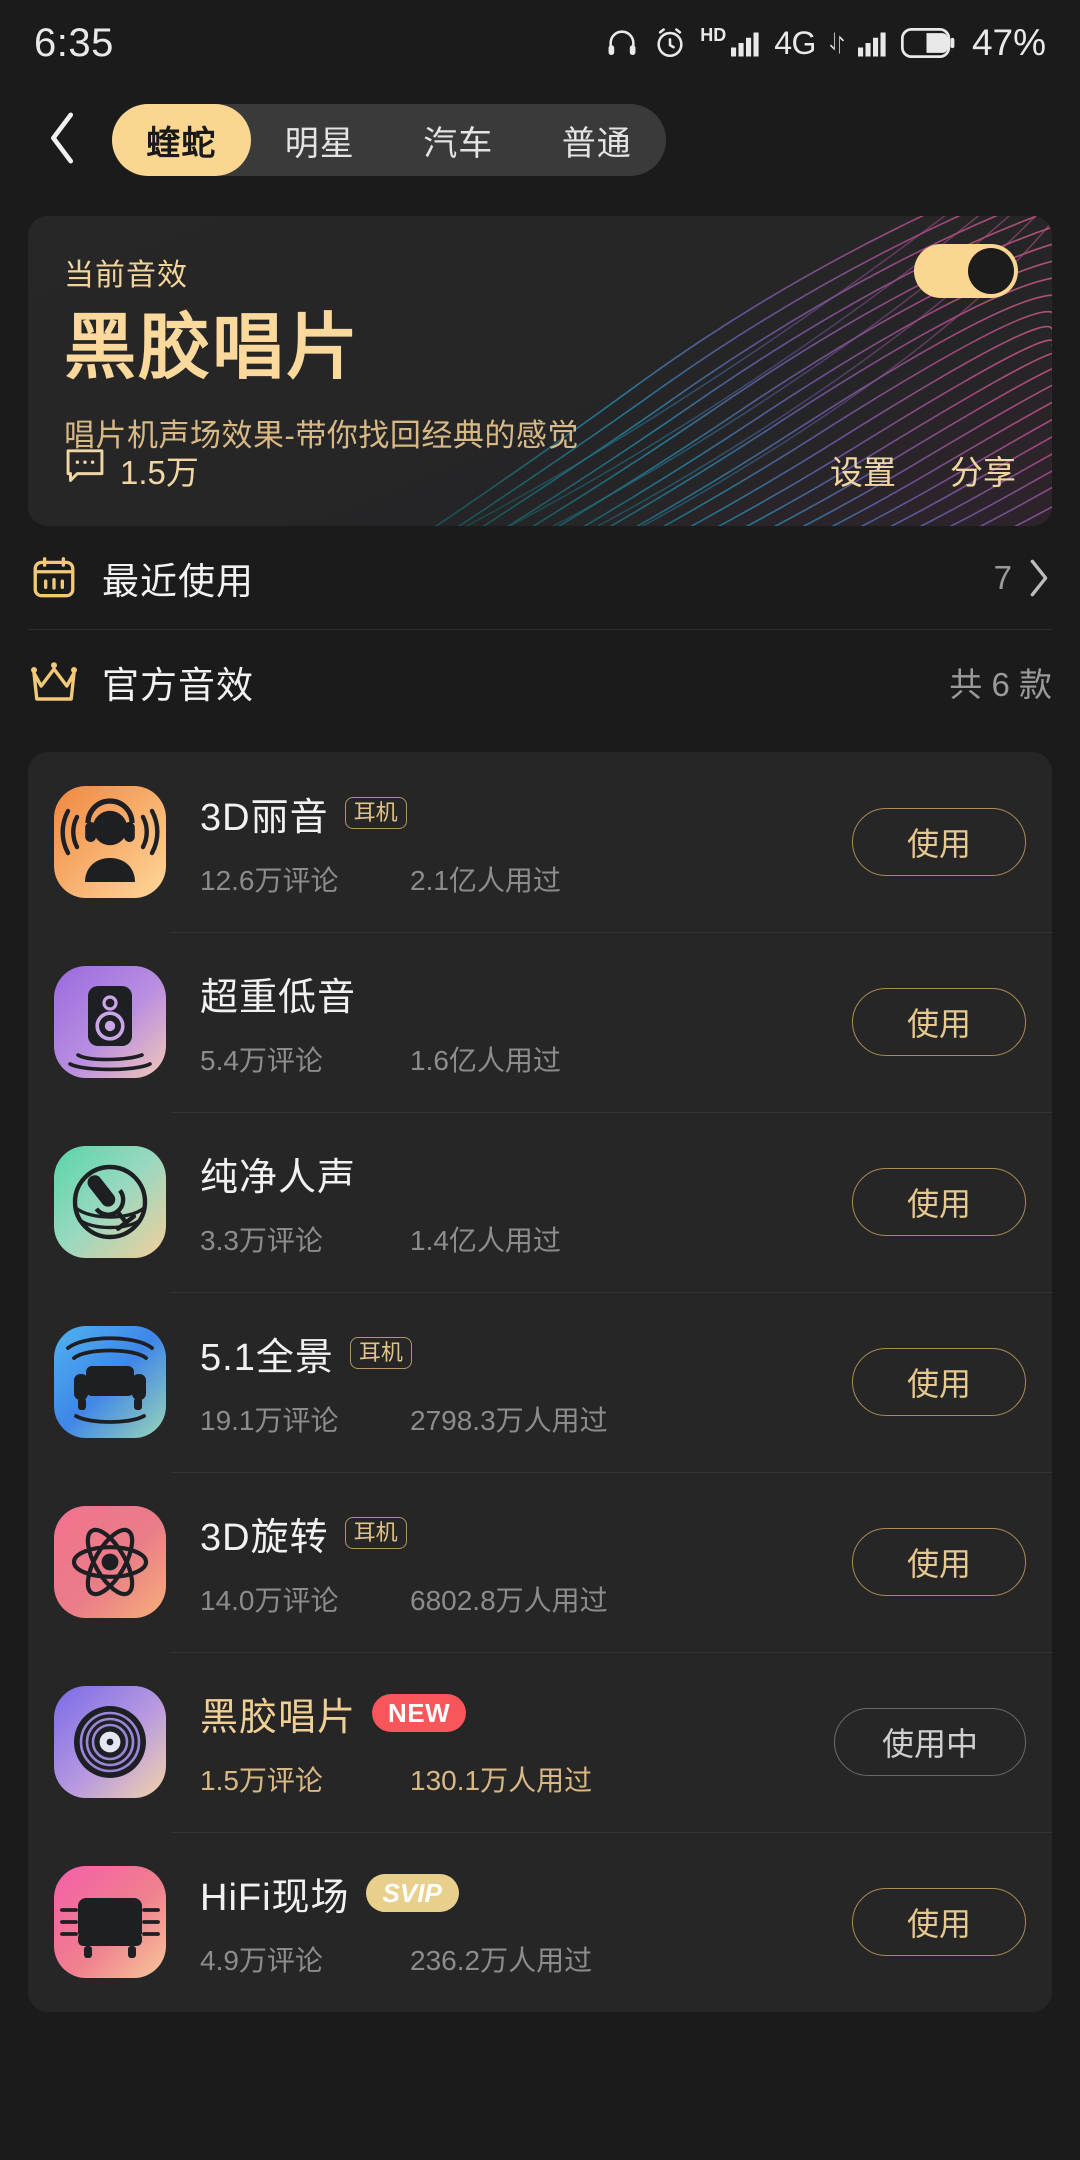 This screenshot has height=2160, width=1080. Describe the element at coordinates (110, 1382) in the screenshot. I see `sofa-icon` at that location.